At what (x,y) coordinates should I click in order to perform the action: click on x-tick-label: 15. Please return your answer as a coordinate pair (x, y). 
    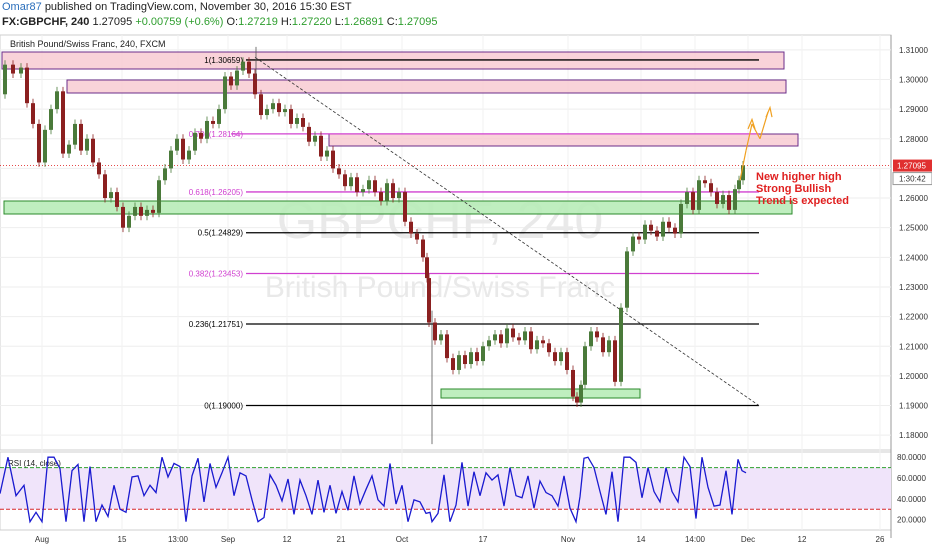
    Looking at the image, I should click on (122, 539).